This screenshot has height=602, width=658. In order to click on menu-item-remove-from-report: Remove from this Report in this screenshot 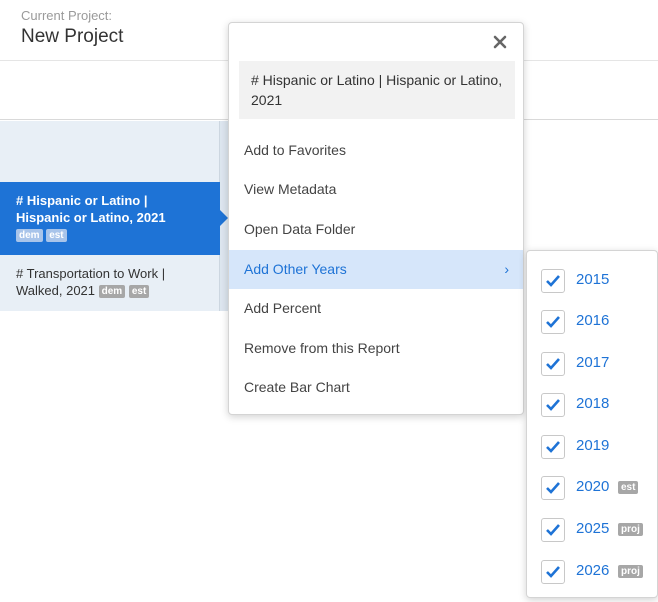, I will do `click(376, 348)`.